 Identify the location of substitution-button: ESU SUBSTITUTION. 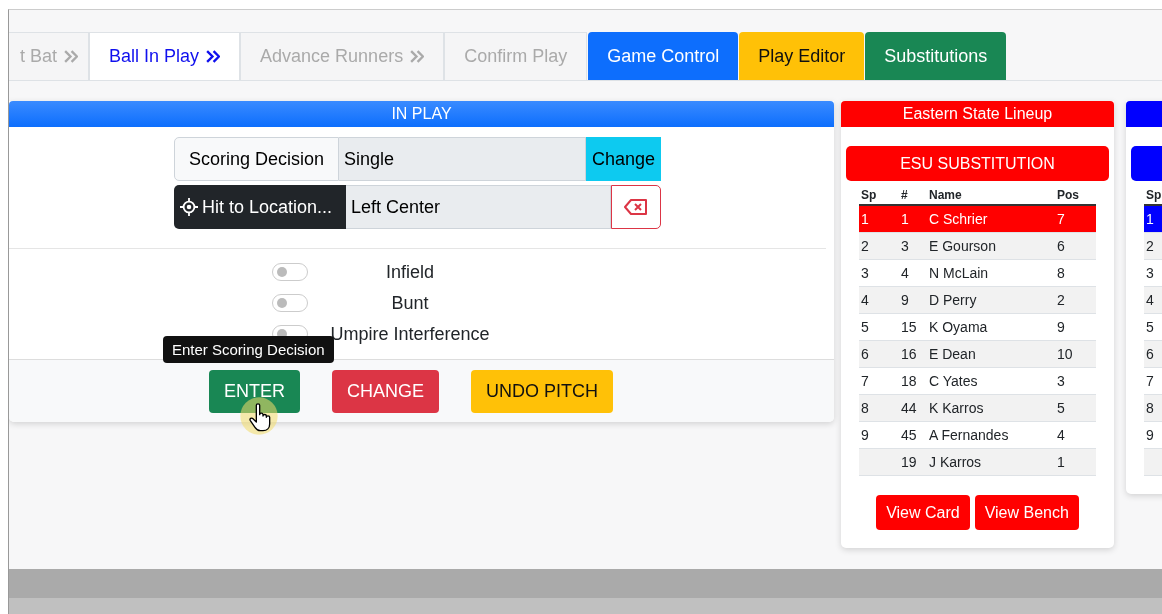
(977, 163).